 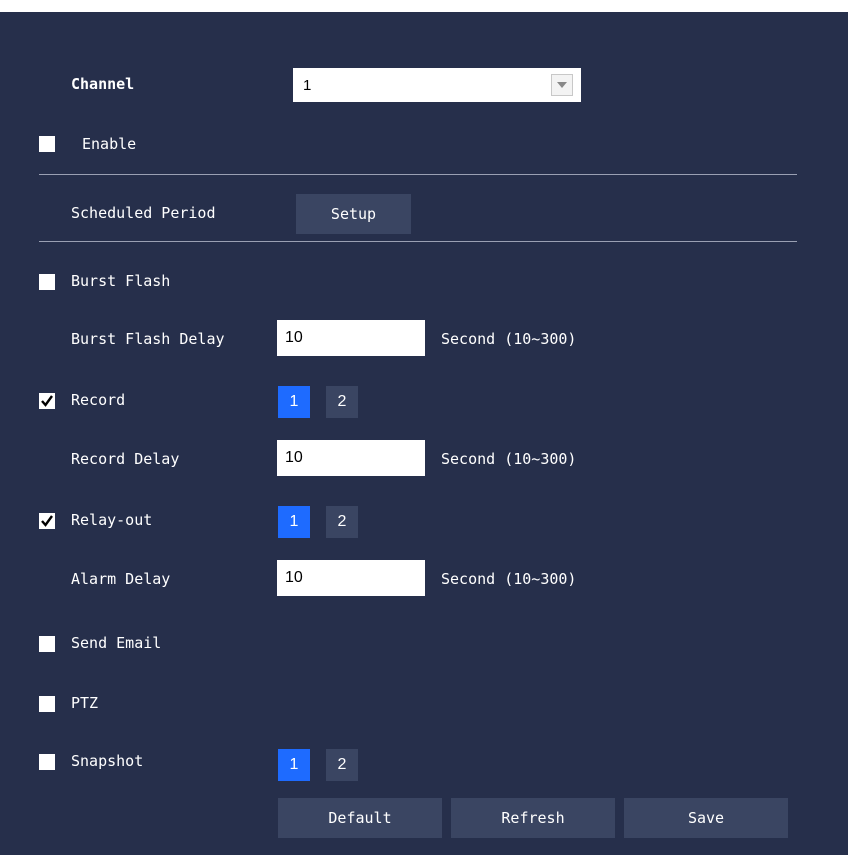 I want to click on save-button: Save, so click(x=706, y=818).